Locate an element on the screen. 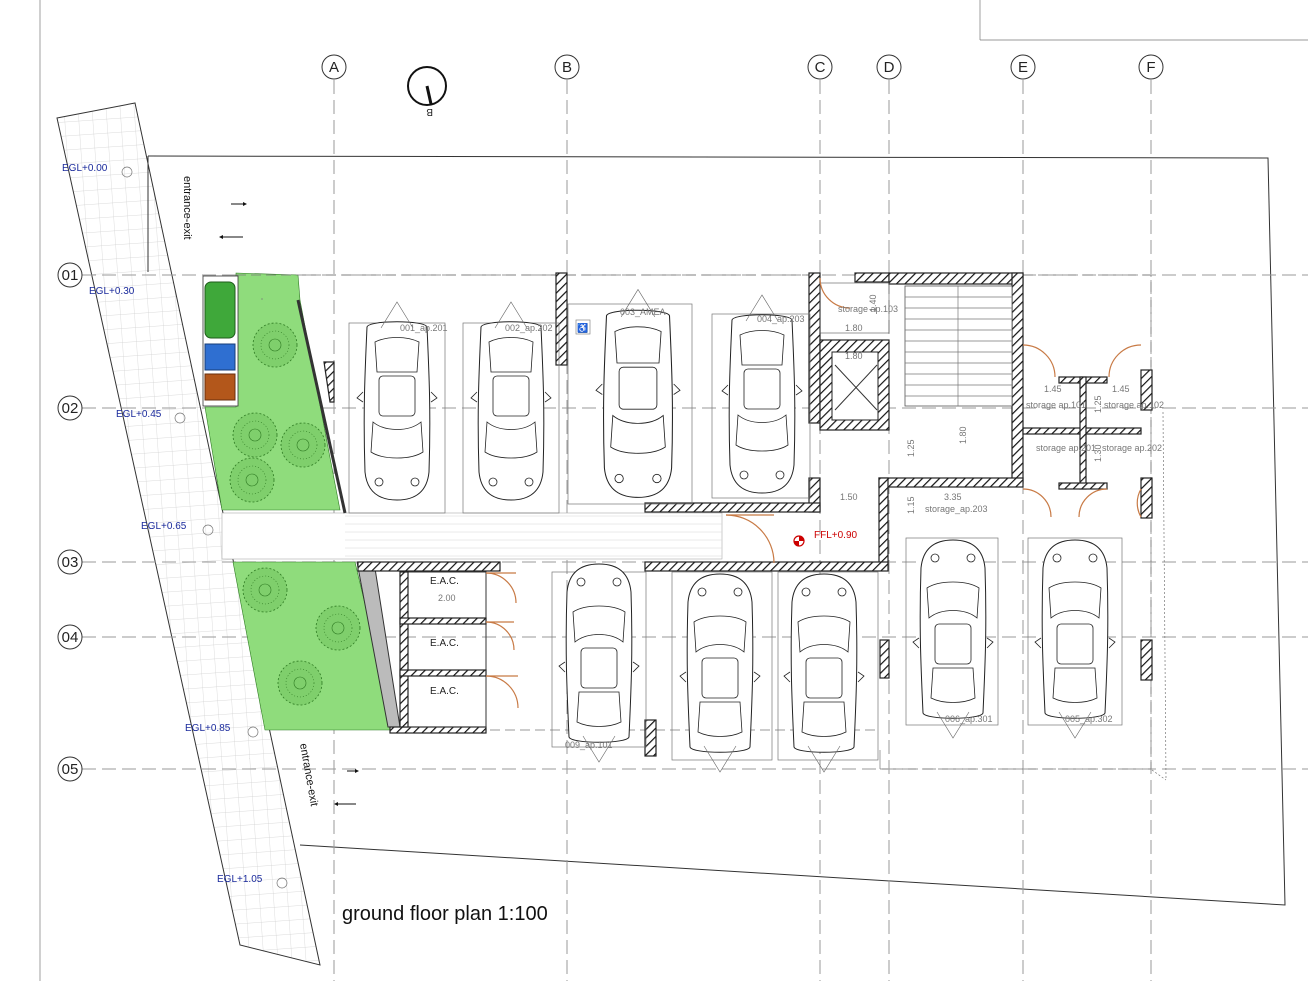 The width and height of the screenshot is (1308, 981). svg-text: E is located at coordinates (1023, 67).